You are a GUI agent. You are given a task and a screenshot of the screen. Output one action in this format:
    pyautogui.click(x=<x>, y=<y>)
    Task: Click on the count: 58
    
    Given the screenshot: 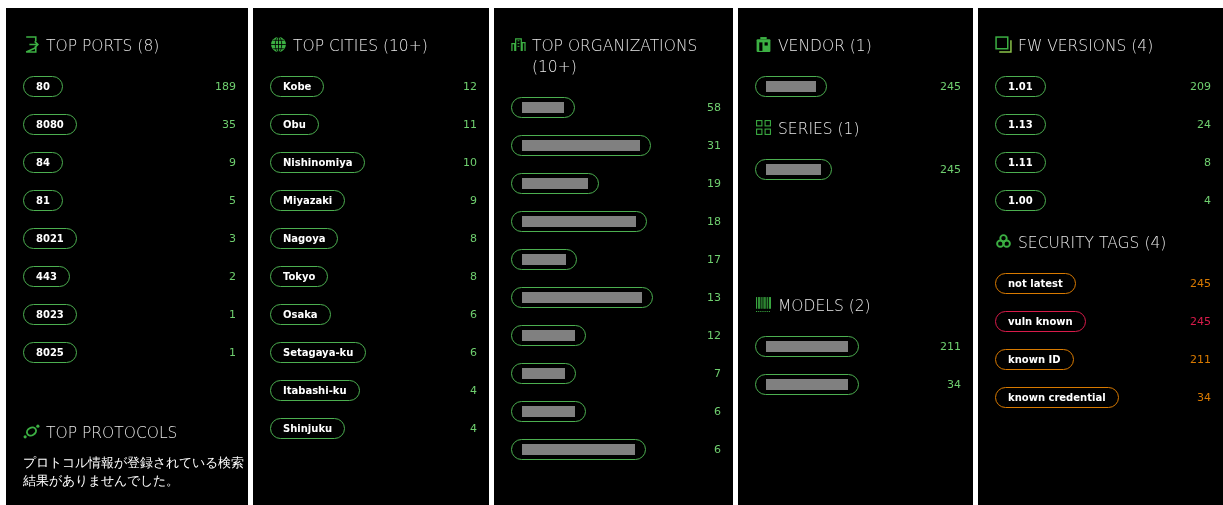 What is the action you would take?
    pyautogui.click(x=714, y=107)
    